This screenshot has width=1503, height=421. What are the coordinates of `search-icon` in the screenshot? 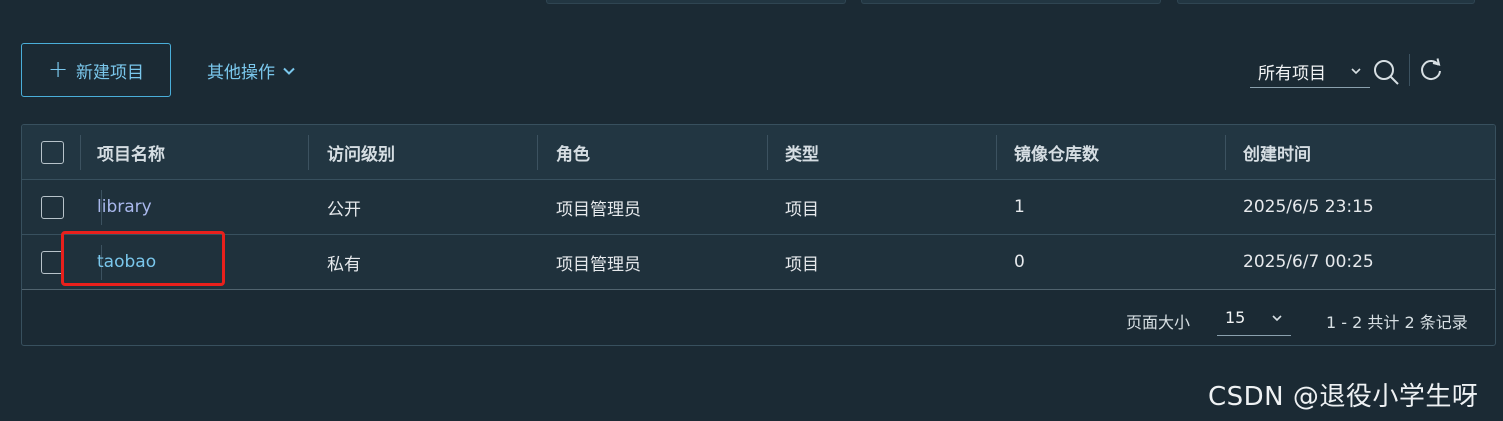 It's located at (1386, 72).